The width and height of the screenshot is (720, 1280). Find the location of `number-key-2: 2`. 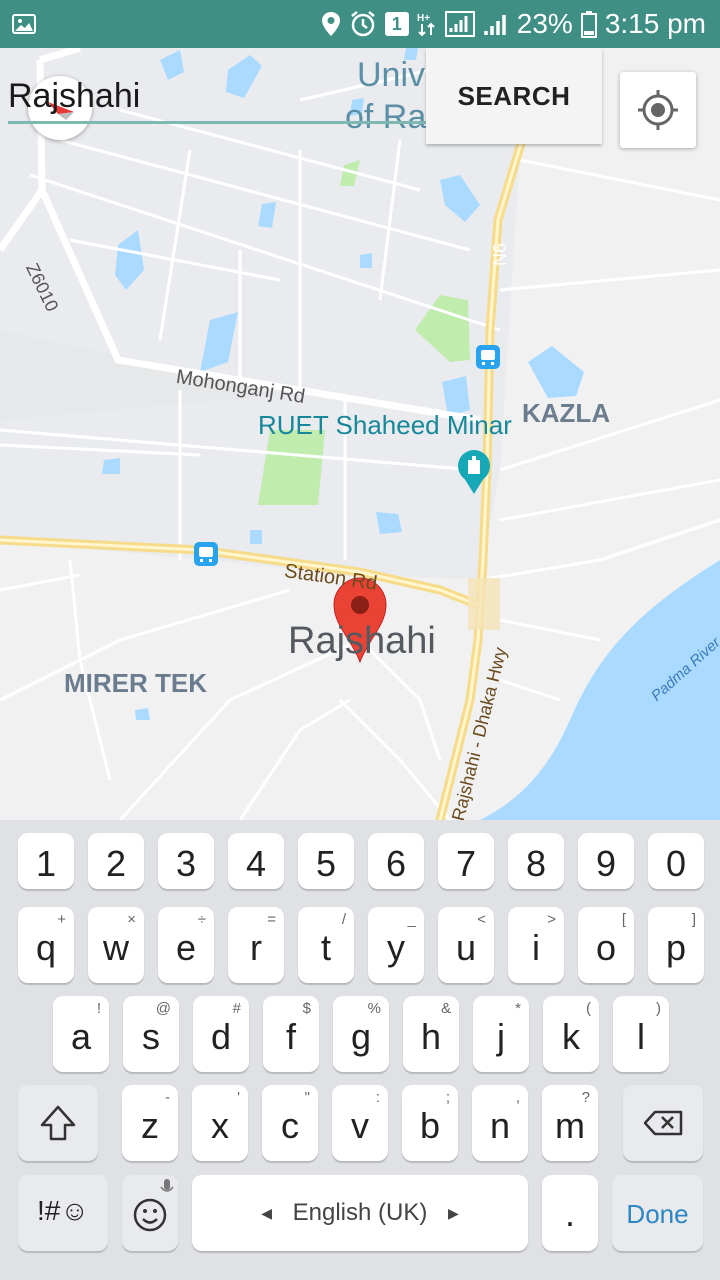

number-key-2: 2 is located at coordinates (116, 861).